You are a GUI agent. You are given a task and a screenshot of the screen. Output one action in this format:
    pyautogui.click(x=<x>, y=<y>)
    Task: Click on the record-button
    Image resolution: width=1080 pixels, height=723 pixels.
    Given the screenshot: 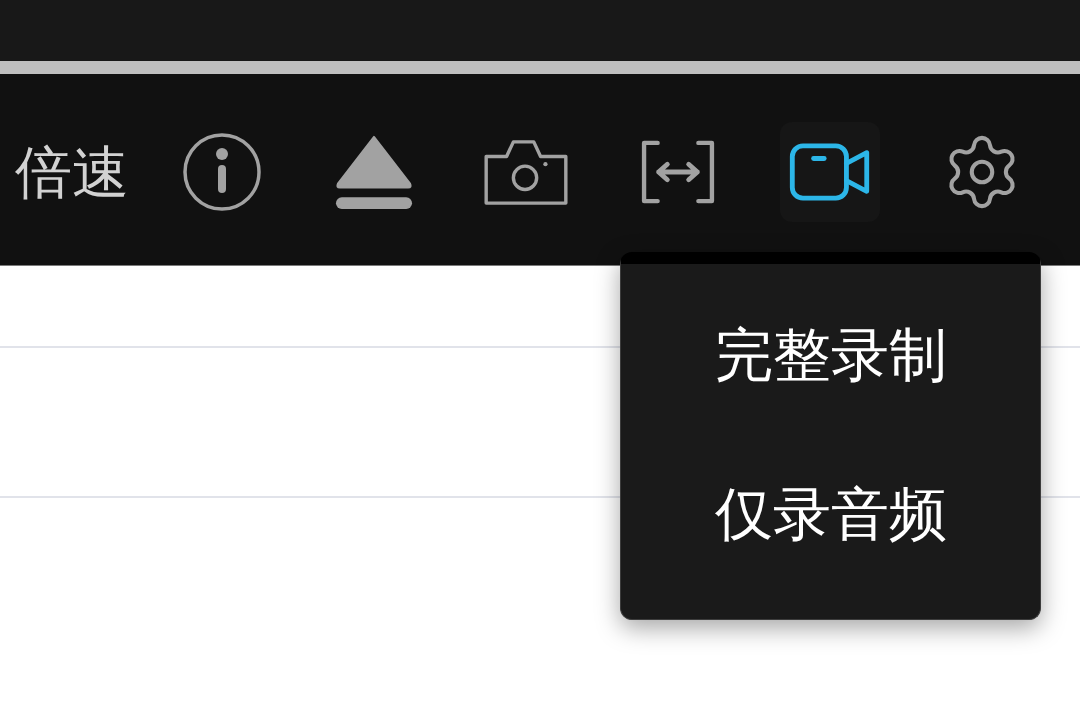 What is the action you would take?
    pyautogui.click(x=830, y=172)
    